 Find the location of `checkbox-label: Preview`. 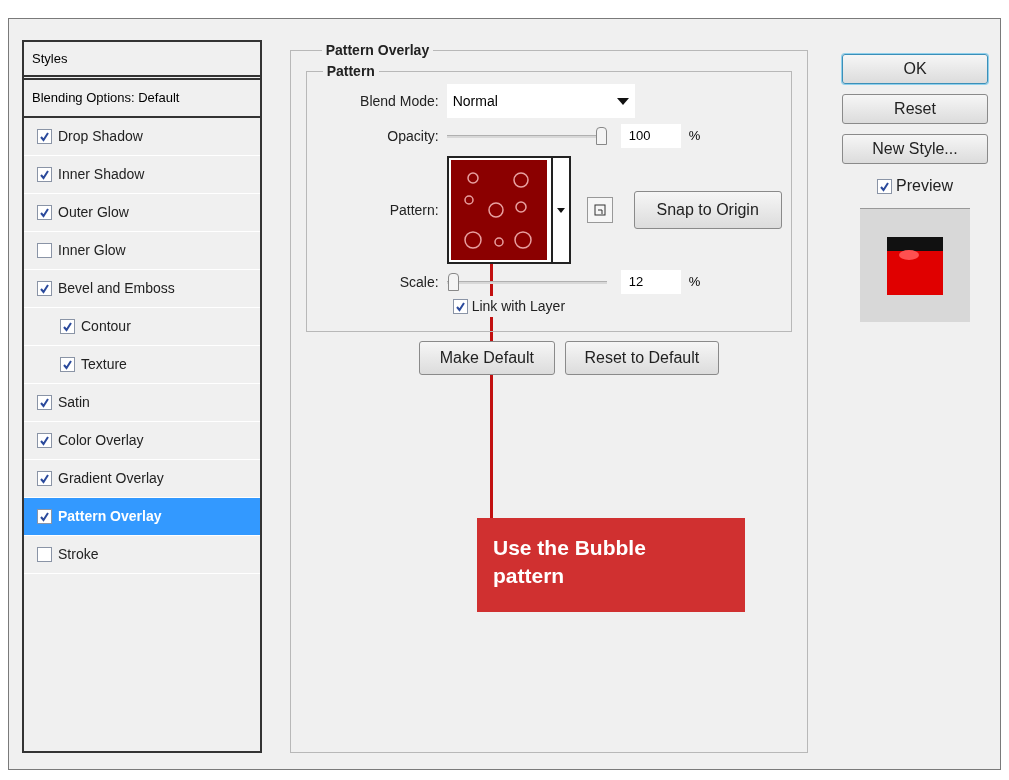

checkbox-label: Preview is located at coordinates (924, 186).